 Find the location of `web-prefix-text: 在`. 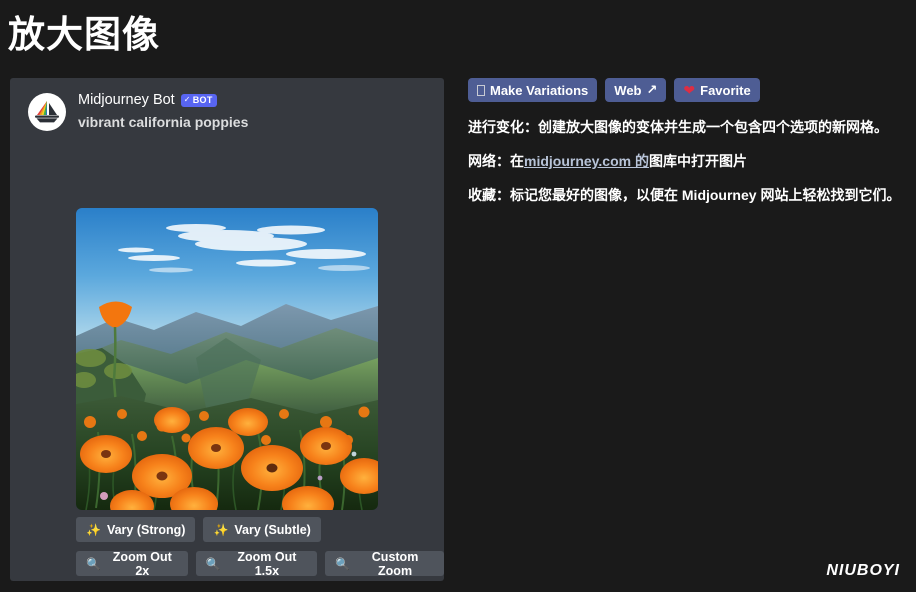

web-prefix-text: 在 is located at coordinates (517, 161).